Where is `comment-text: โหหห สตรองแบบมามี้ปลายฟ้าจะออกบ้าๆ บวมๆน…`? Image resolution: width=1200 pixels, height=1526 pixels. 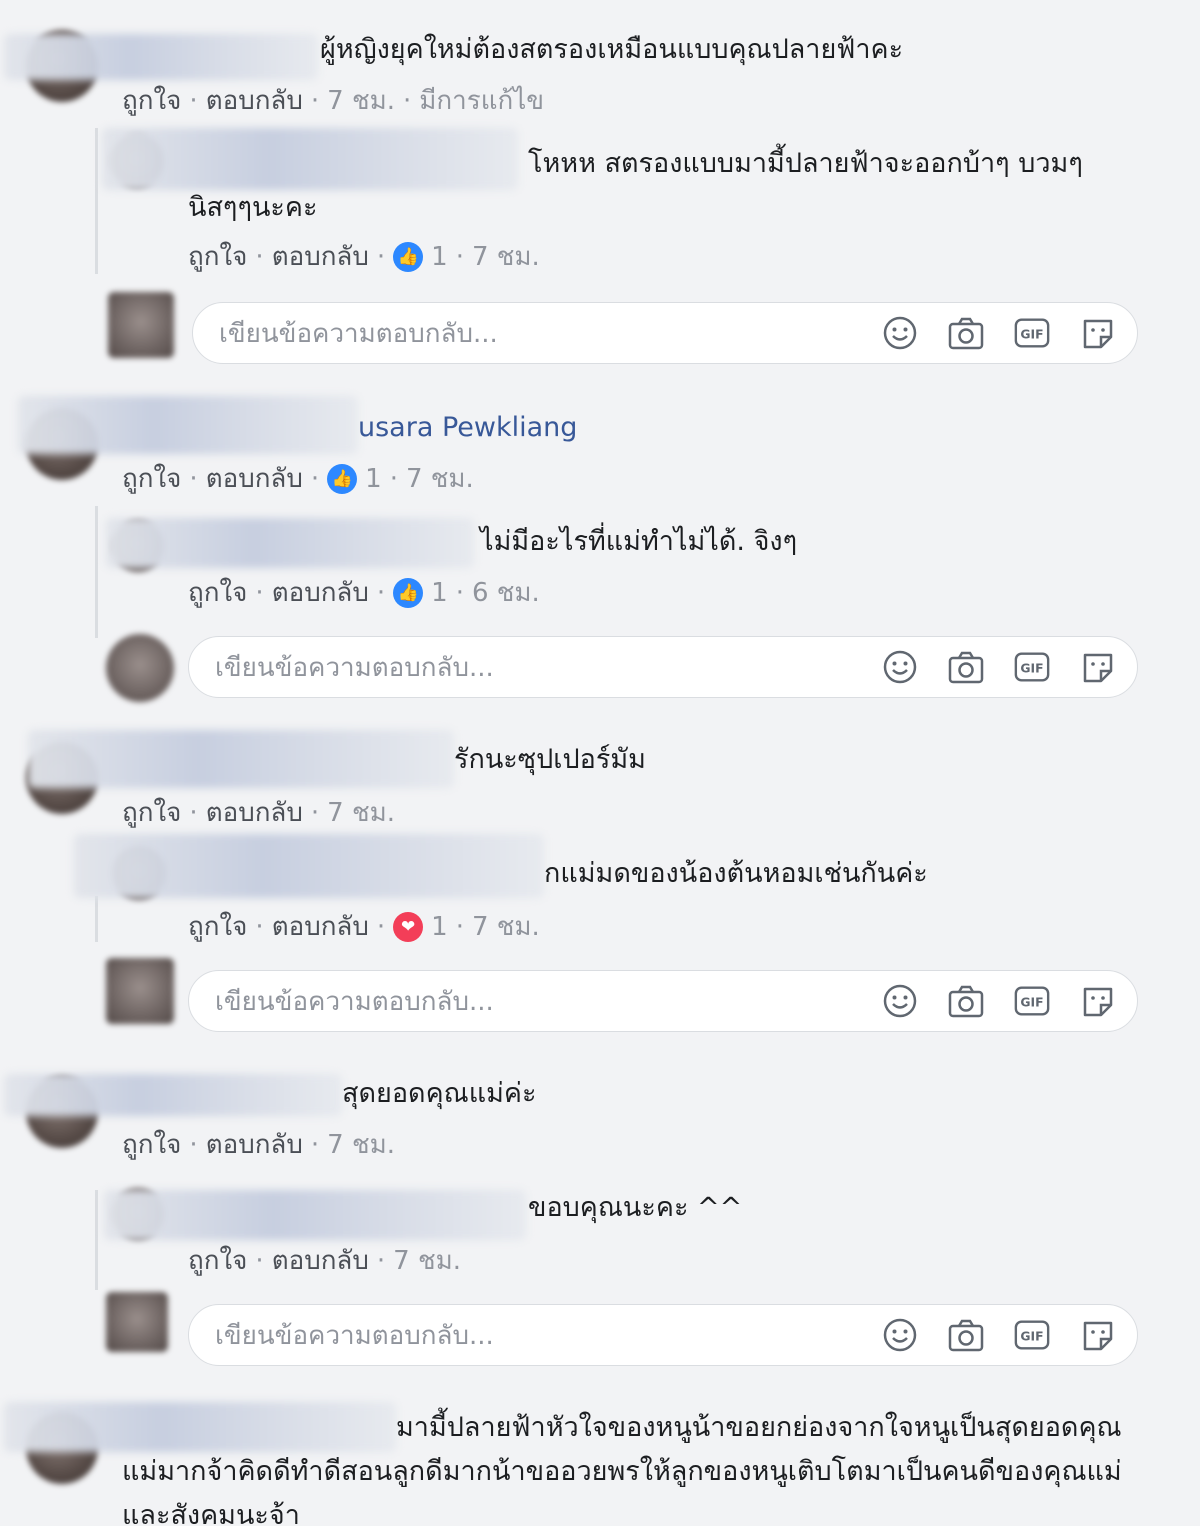
comment-text: โหหห สตรองแบบมามี้ปลายฟ้าจะออกบ้าๆ บวมๆน… is located at coordinates (635, 185).